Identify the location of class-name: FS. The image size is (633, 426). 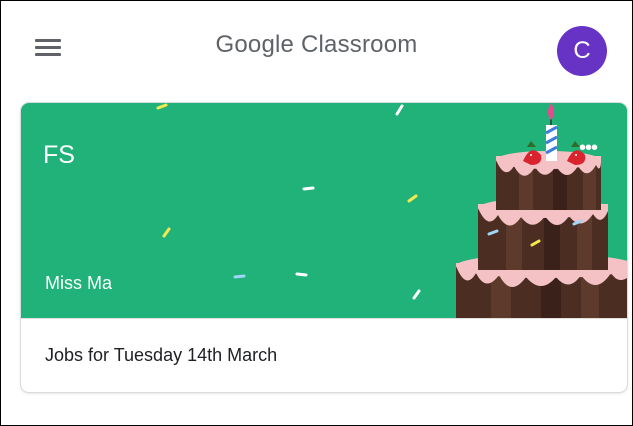
(59, 155).